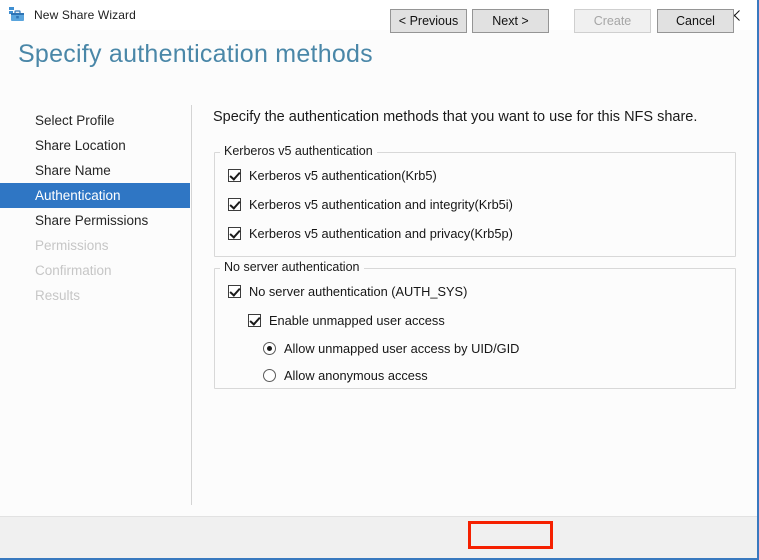 This screenshot has height=560, width=759. Describe the element at coordinates (95, 220) in the screenshot. I see `sidebar-item-share-permissions: Share Permissions` at that location.